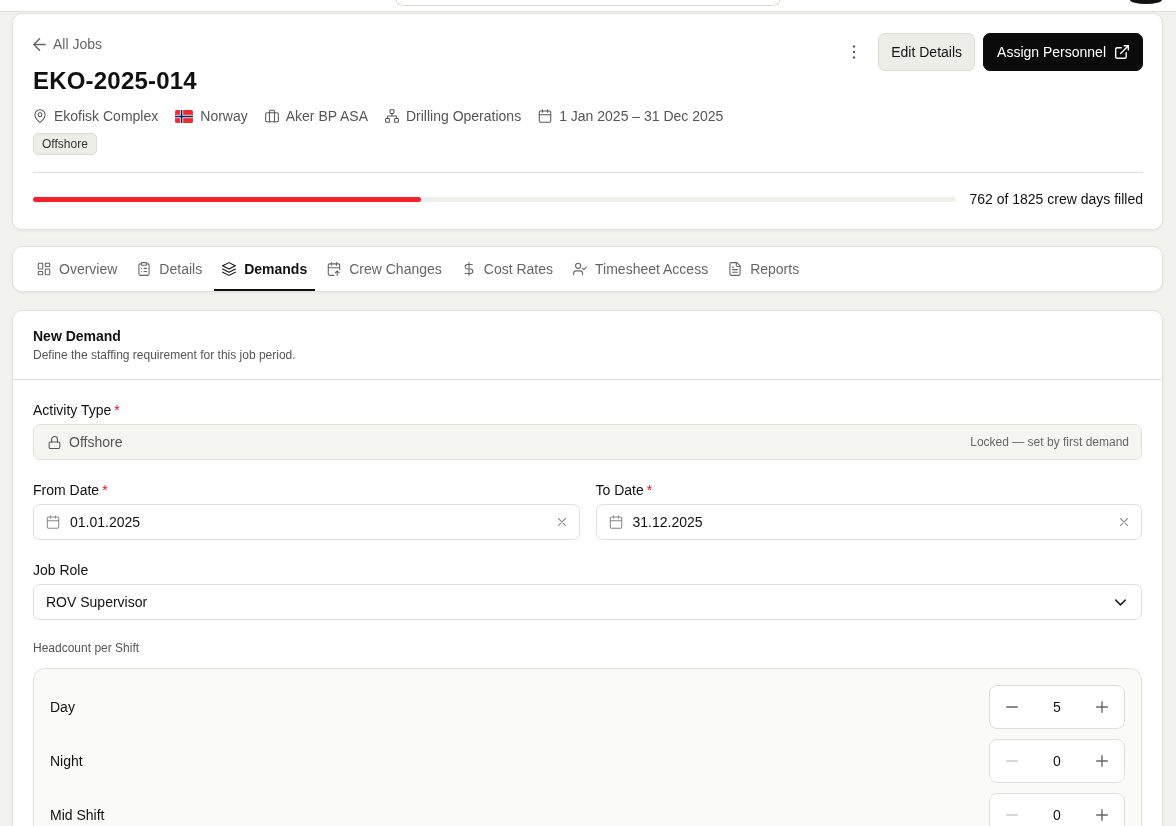  What do you see at coordinates (507, 269) in the screenshot?
I see `tab: Cost Rates` at bounding box center [507, 269].